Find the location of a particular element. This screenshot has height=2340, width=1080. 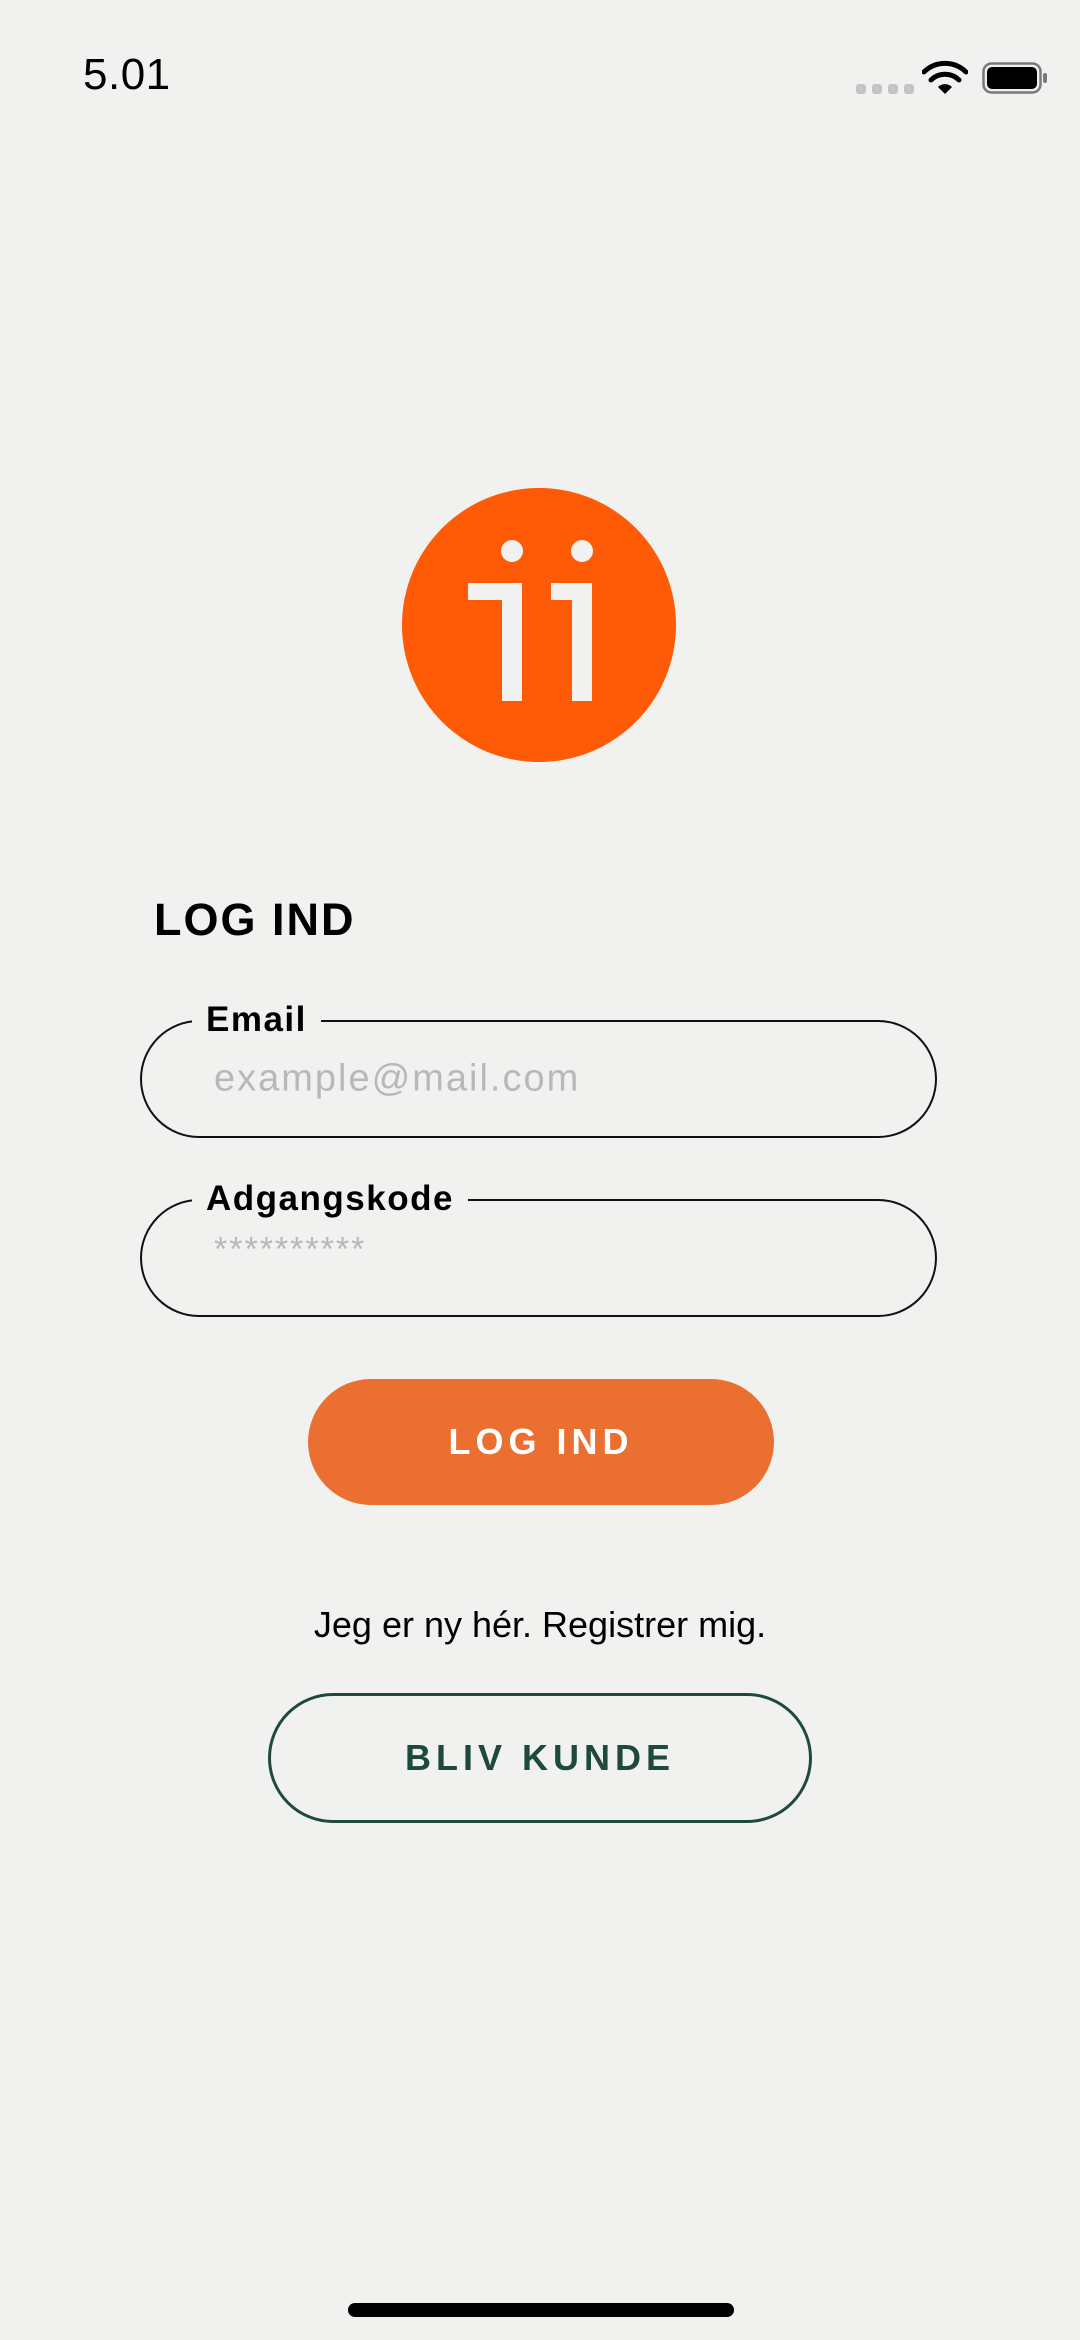

email-field: Email is located at coordinates (538, 1066).